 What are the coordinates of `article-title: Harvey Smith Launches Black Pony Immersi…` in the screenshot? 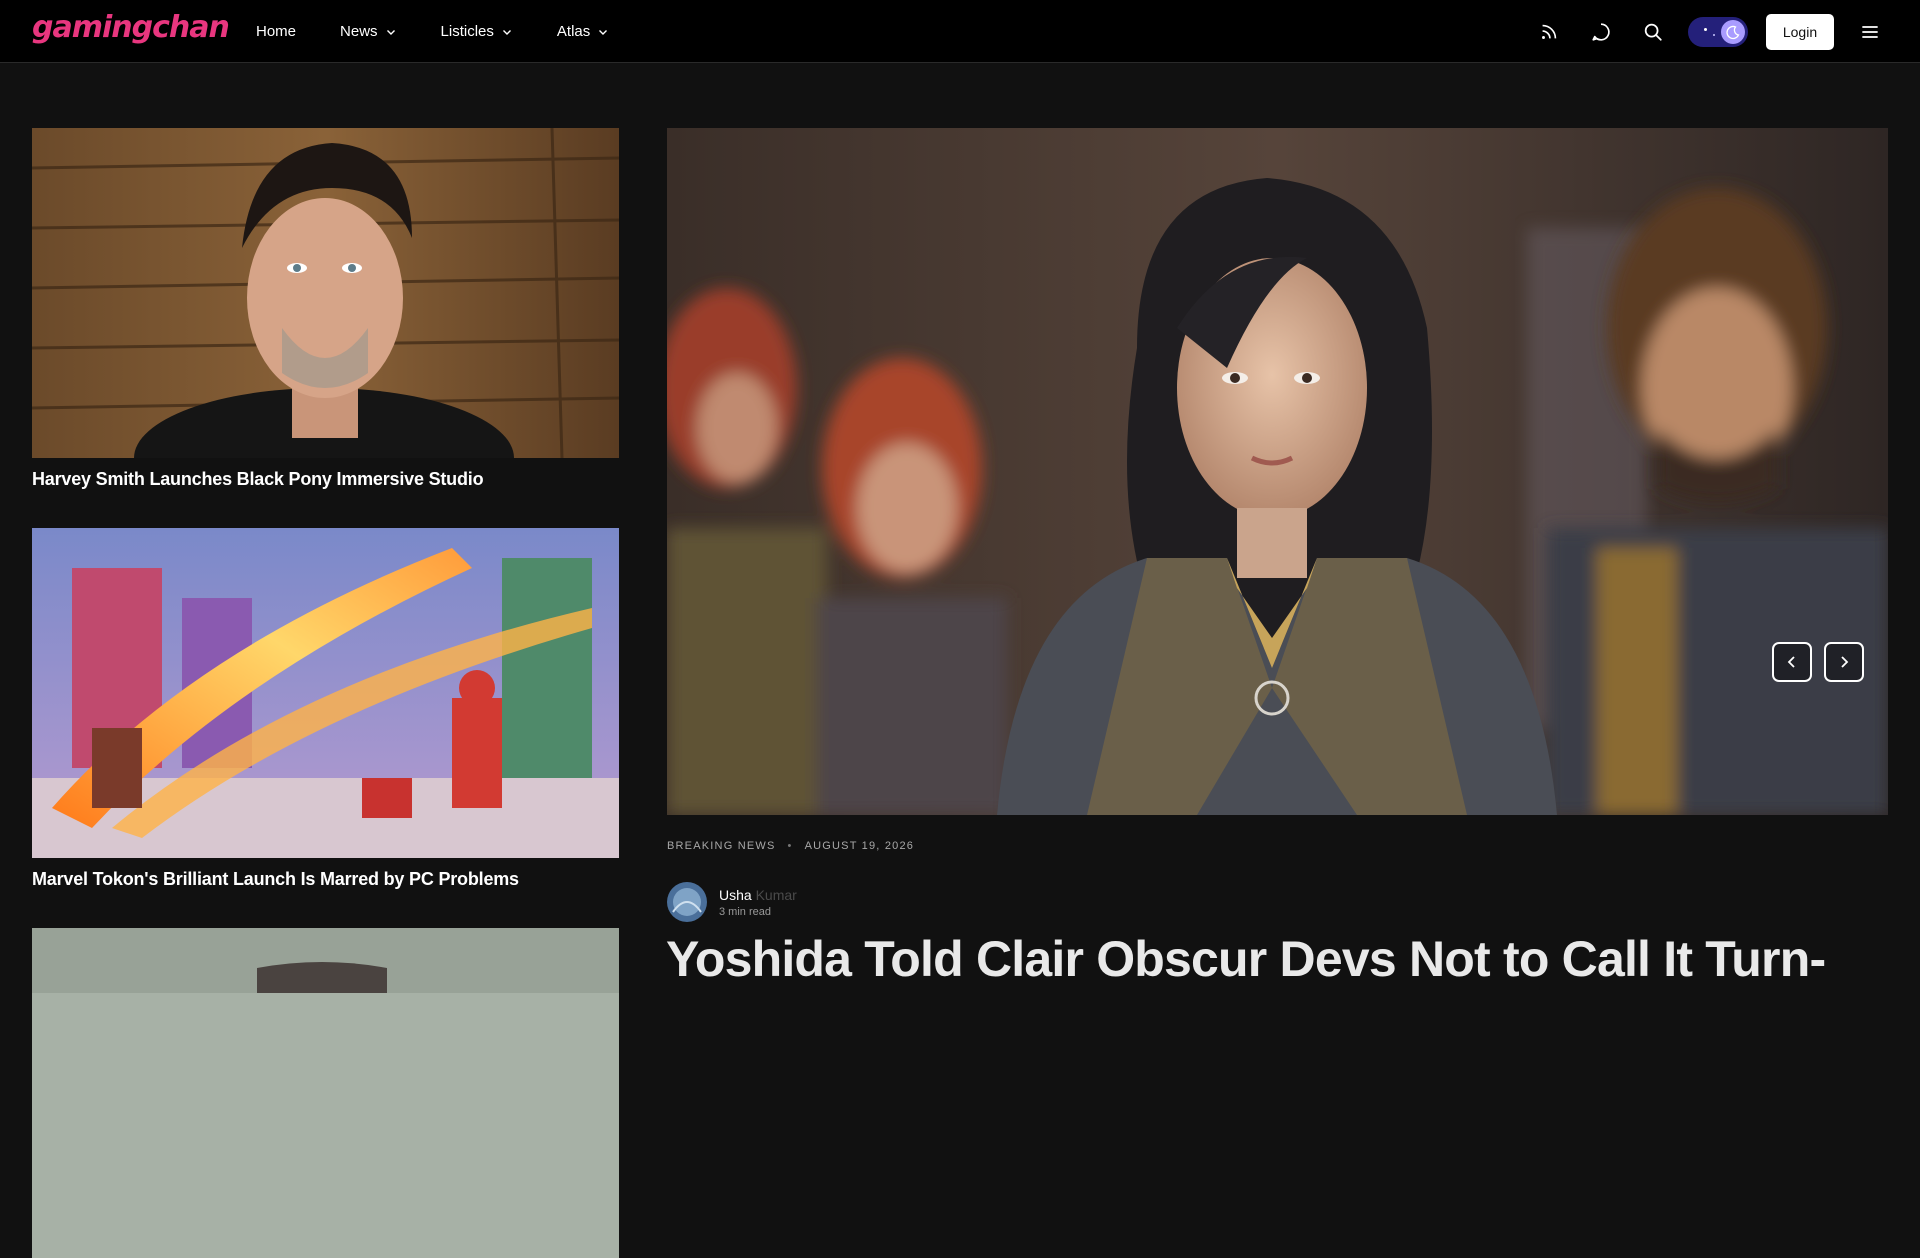 It's located at (325, 479).